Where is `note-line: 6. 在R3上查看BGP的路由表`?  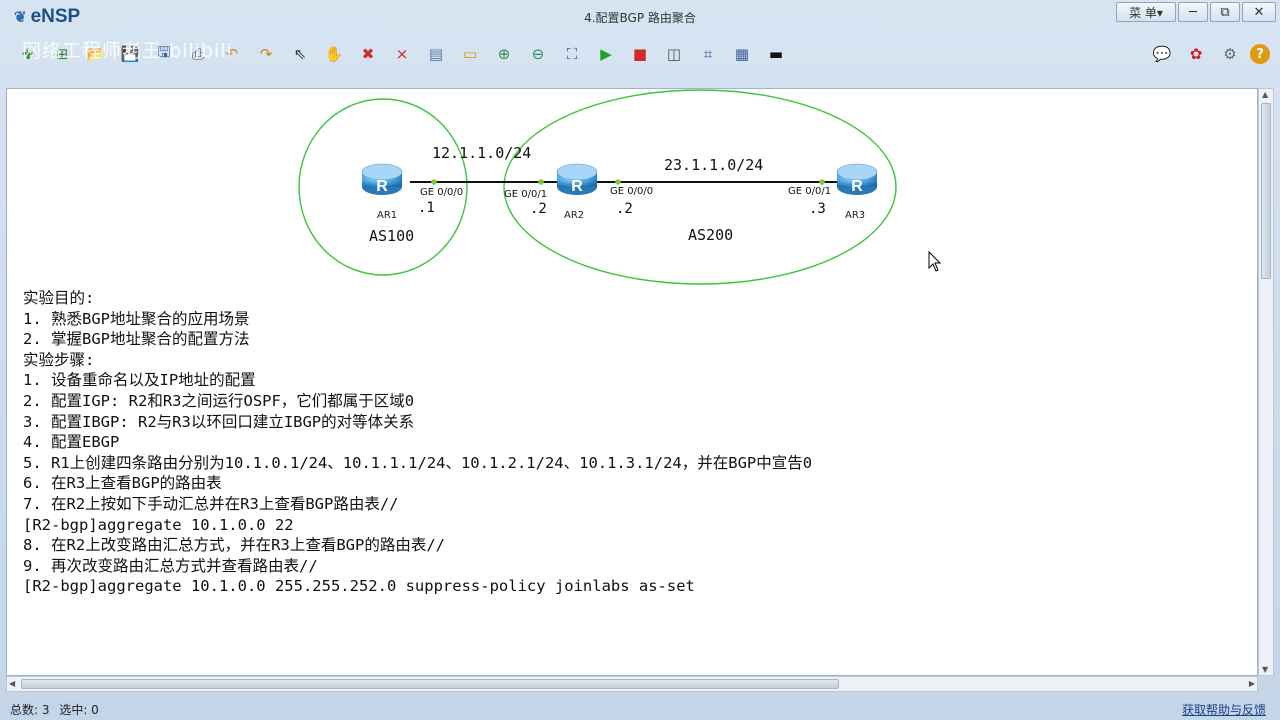 note-line: 6. 在R3上查看BGP的路由表 is located at coordinates (122, 483).